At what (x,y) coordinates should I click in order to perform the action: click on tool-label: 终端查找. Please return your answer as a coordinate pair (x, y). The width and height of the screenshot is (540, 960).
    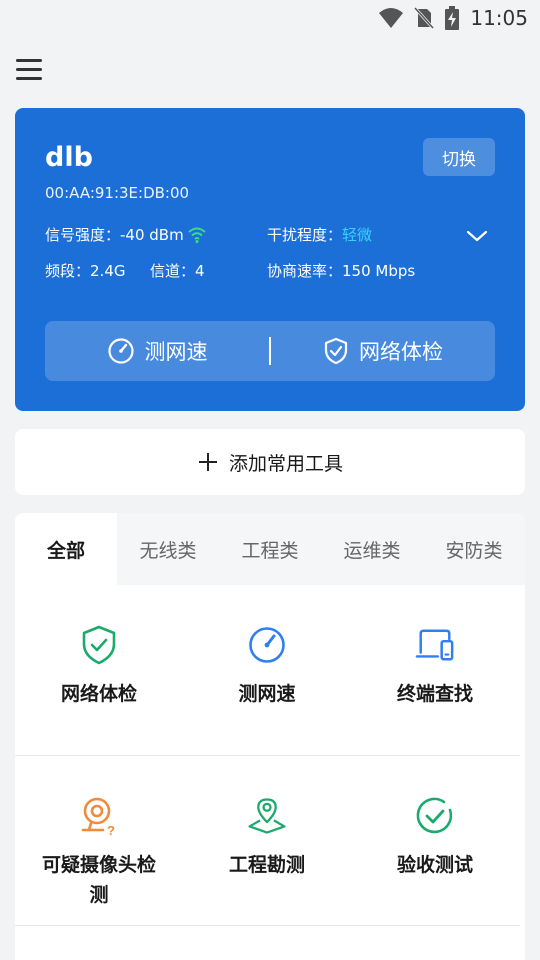
    Looking at the image, I should click on (434, 694).